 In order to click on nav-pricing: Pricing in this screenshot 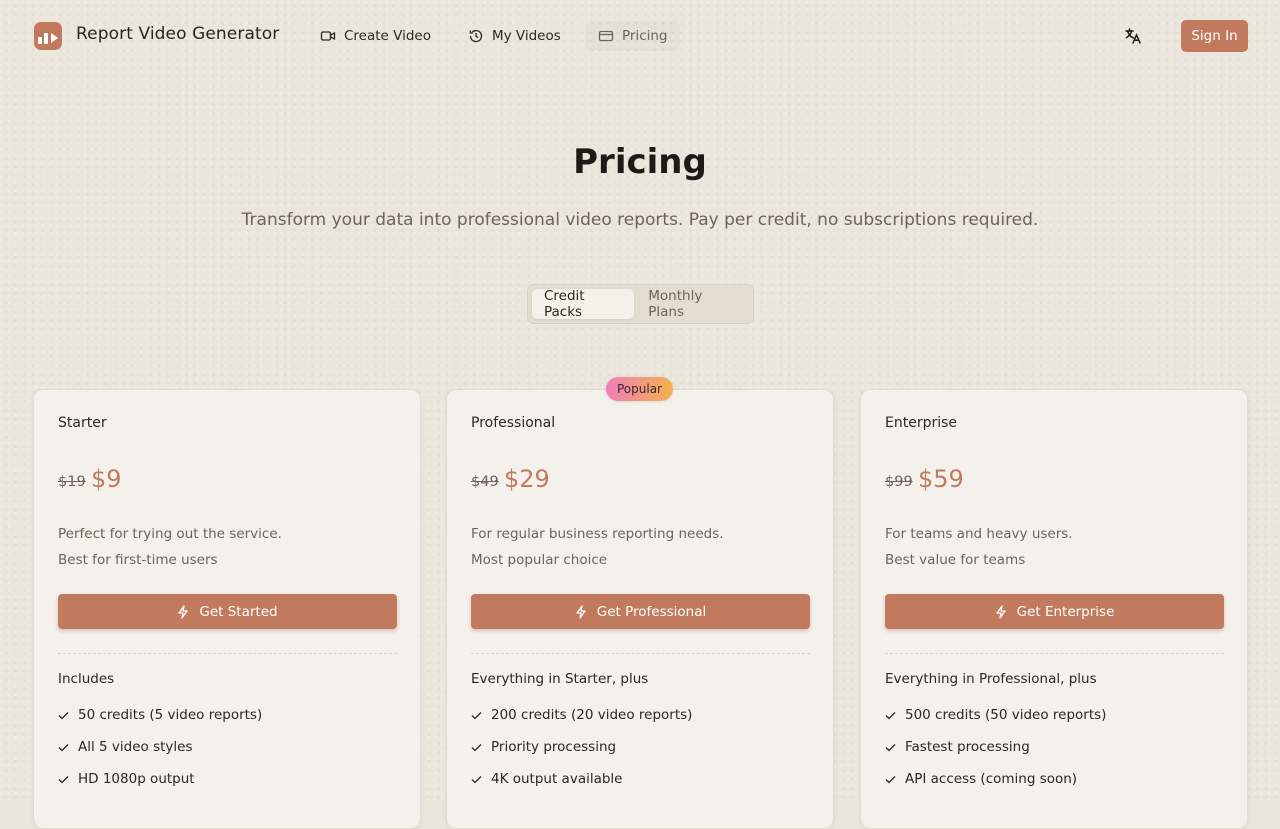, I will do `click(633, 36)`.